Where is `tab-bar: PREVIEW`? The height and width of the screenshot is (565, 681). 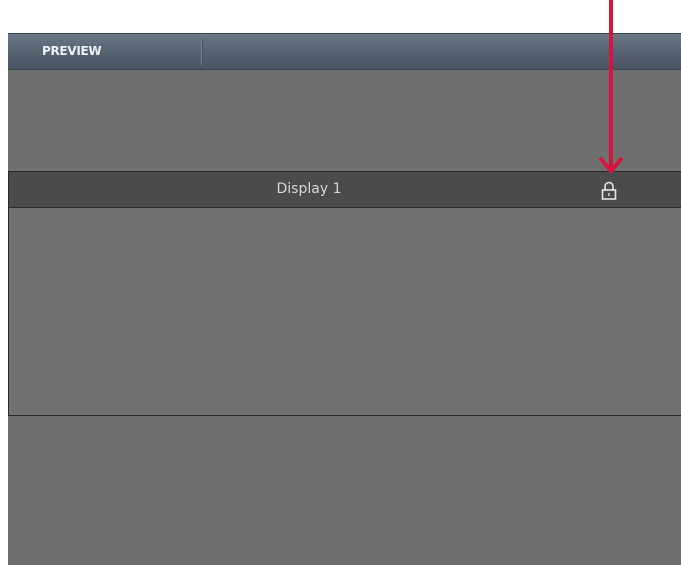
tab-bar: PREVIEW is located at coordinates (344, 52).